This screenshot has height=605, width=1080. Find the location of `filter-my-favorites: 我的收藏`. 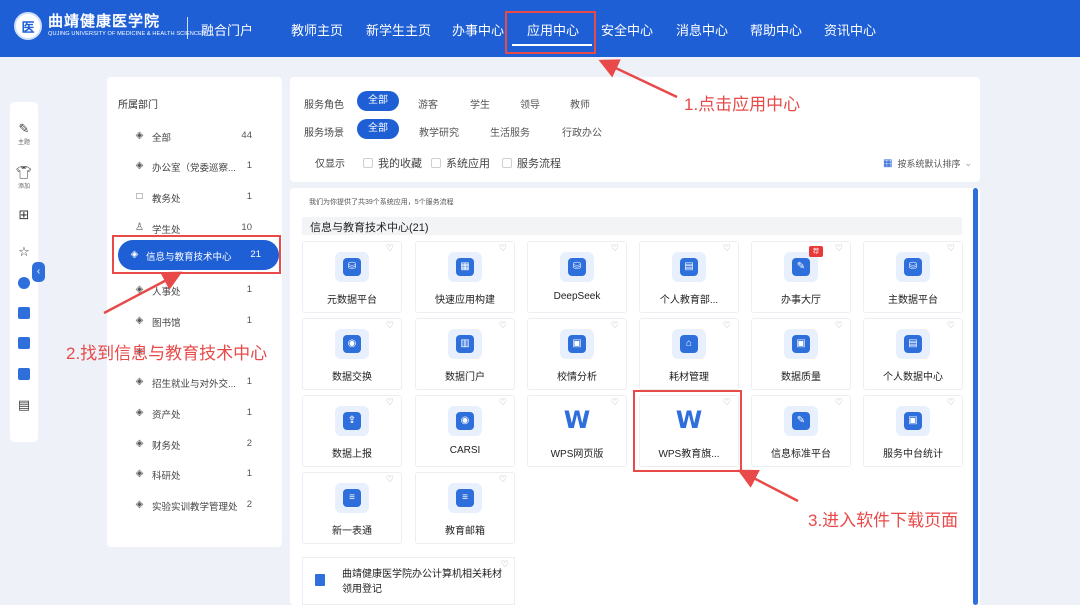

filter-my-favorites: 我的收藏 is located at coordinates (392, 163).